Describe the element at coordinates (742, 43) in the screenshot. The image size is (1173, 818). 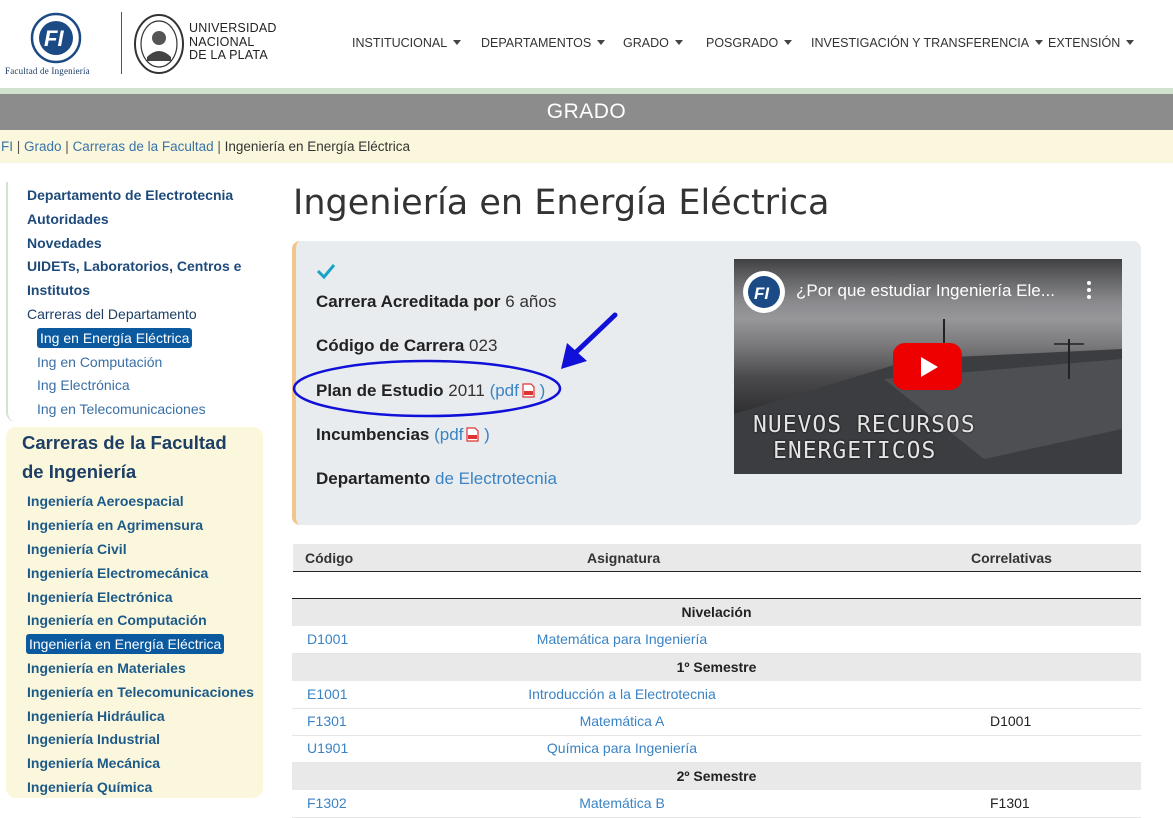
I see `nav-label: POSGRADO` at that location.